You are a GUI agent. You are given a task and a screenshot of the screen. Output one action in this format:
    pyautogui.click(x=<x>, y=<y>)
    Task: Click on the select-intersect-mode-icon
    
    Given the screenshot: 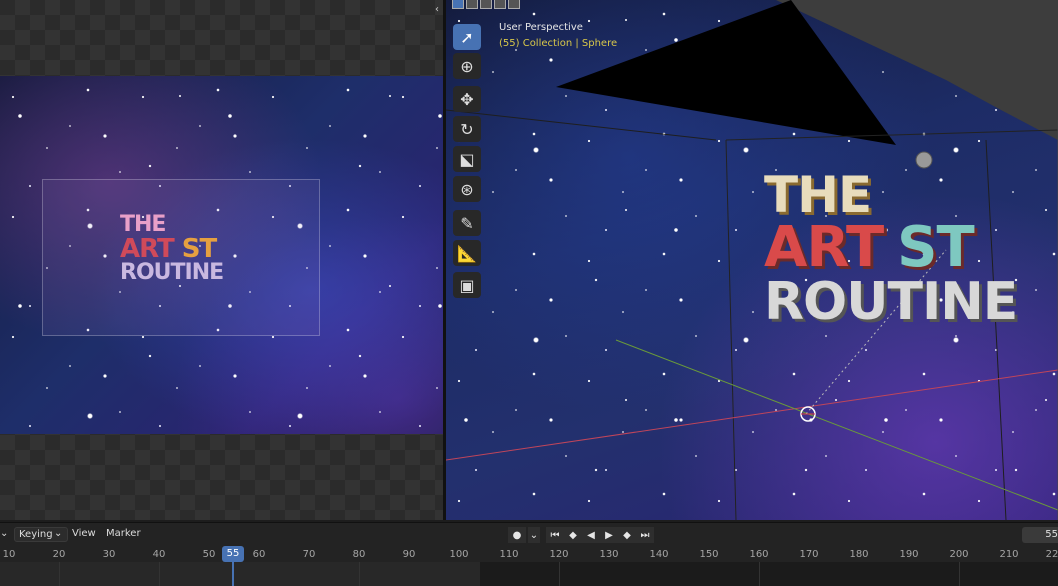 What is the action you would take?
    pyautogui.click(x=514, y=4)
    